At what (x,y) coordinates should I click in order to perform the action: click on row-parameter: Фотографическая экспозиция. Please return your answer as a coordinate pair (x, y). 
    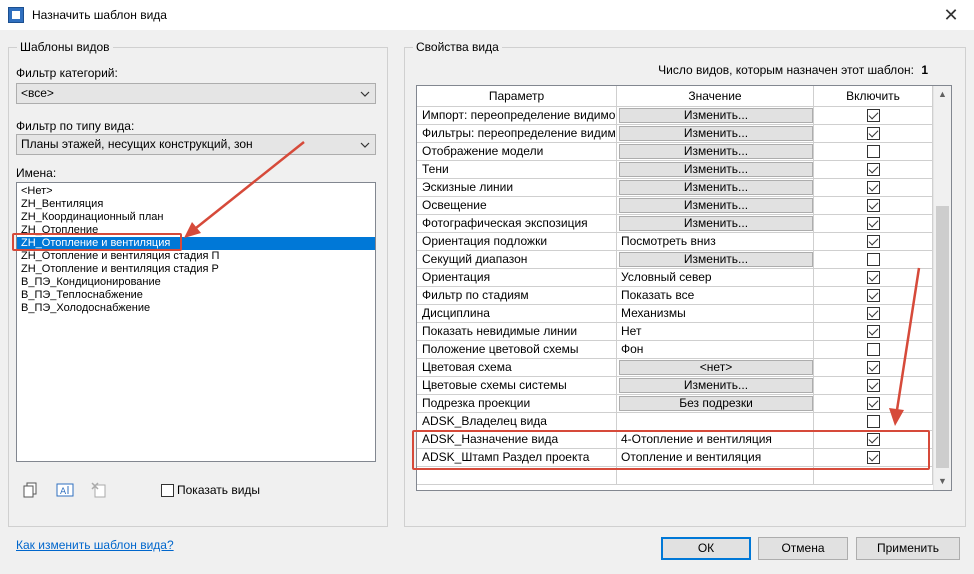
    Looking at the image, I should click on (517, 224).